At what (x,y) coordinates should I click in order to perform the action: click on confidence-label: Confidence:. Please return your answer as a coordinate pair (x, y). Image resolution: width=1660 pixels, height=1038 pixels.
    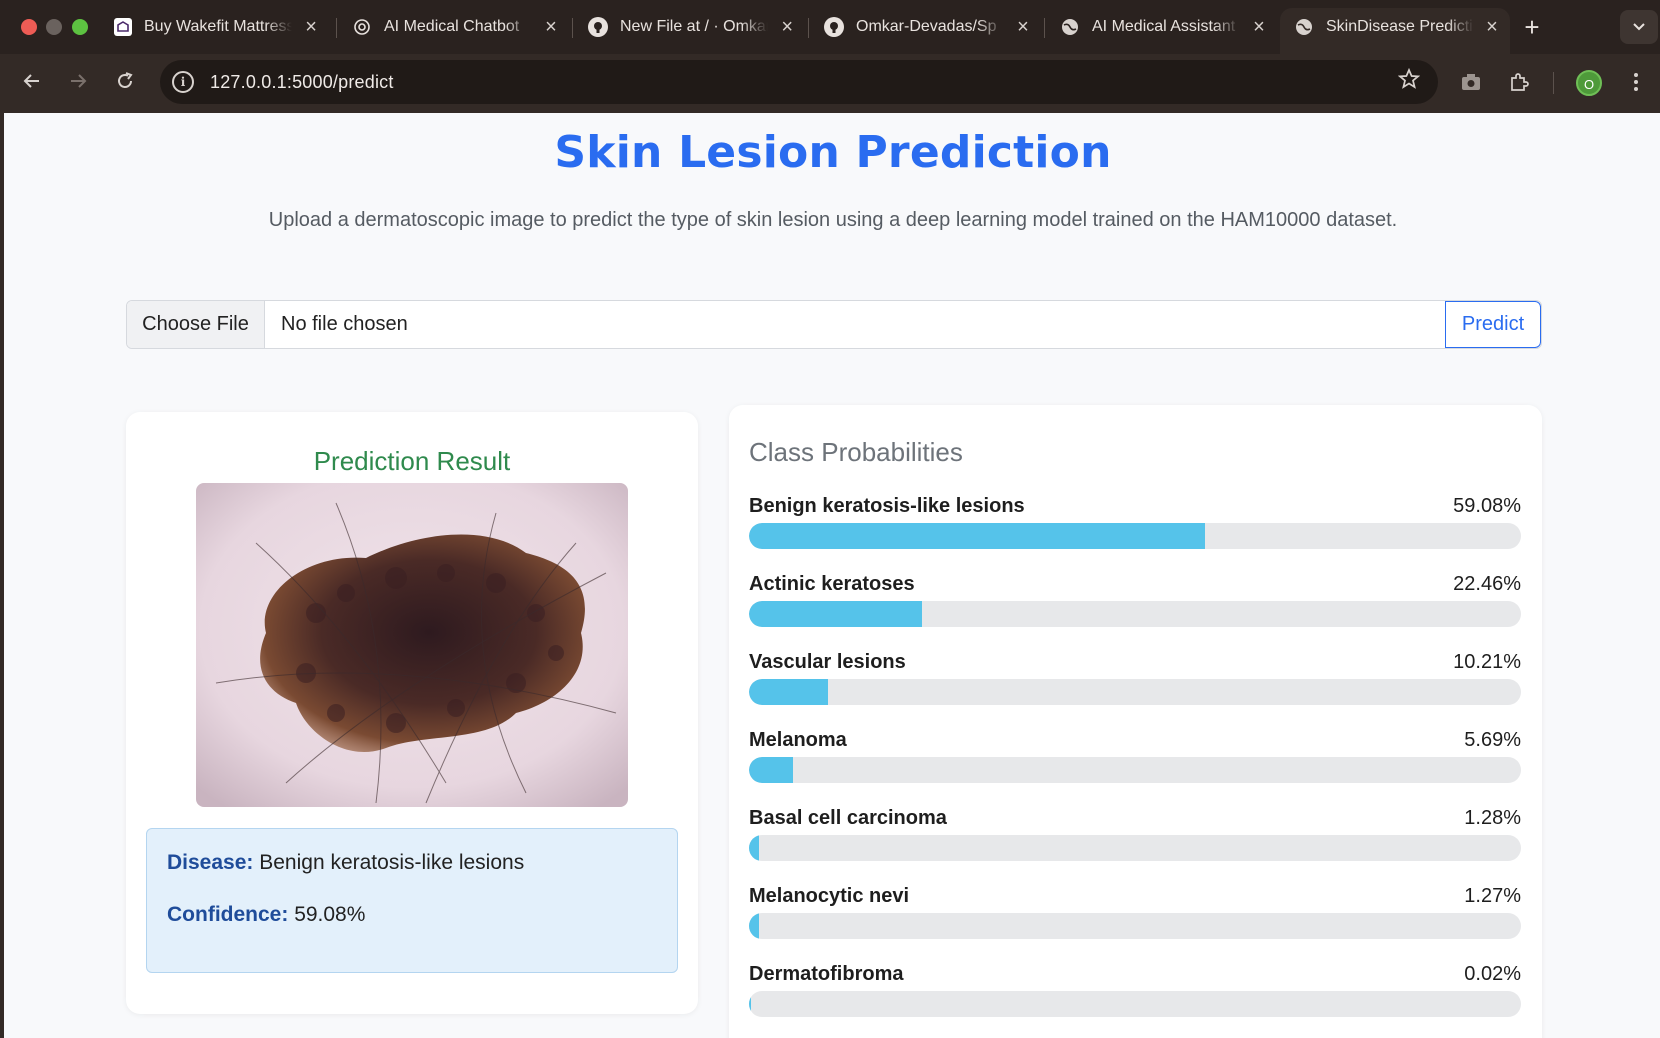
    Looking at the image, I should click on (228, 914).